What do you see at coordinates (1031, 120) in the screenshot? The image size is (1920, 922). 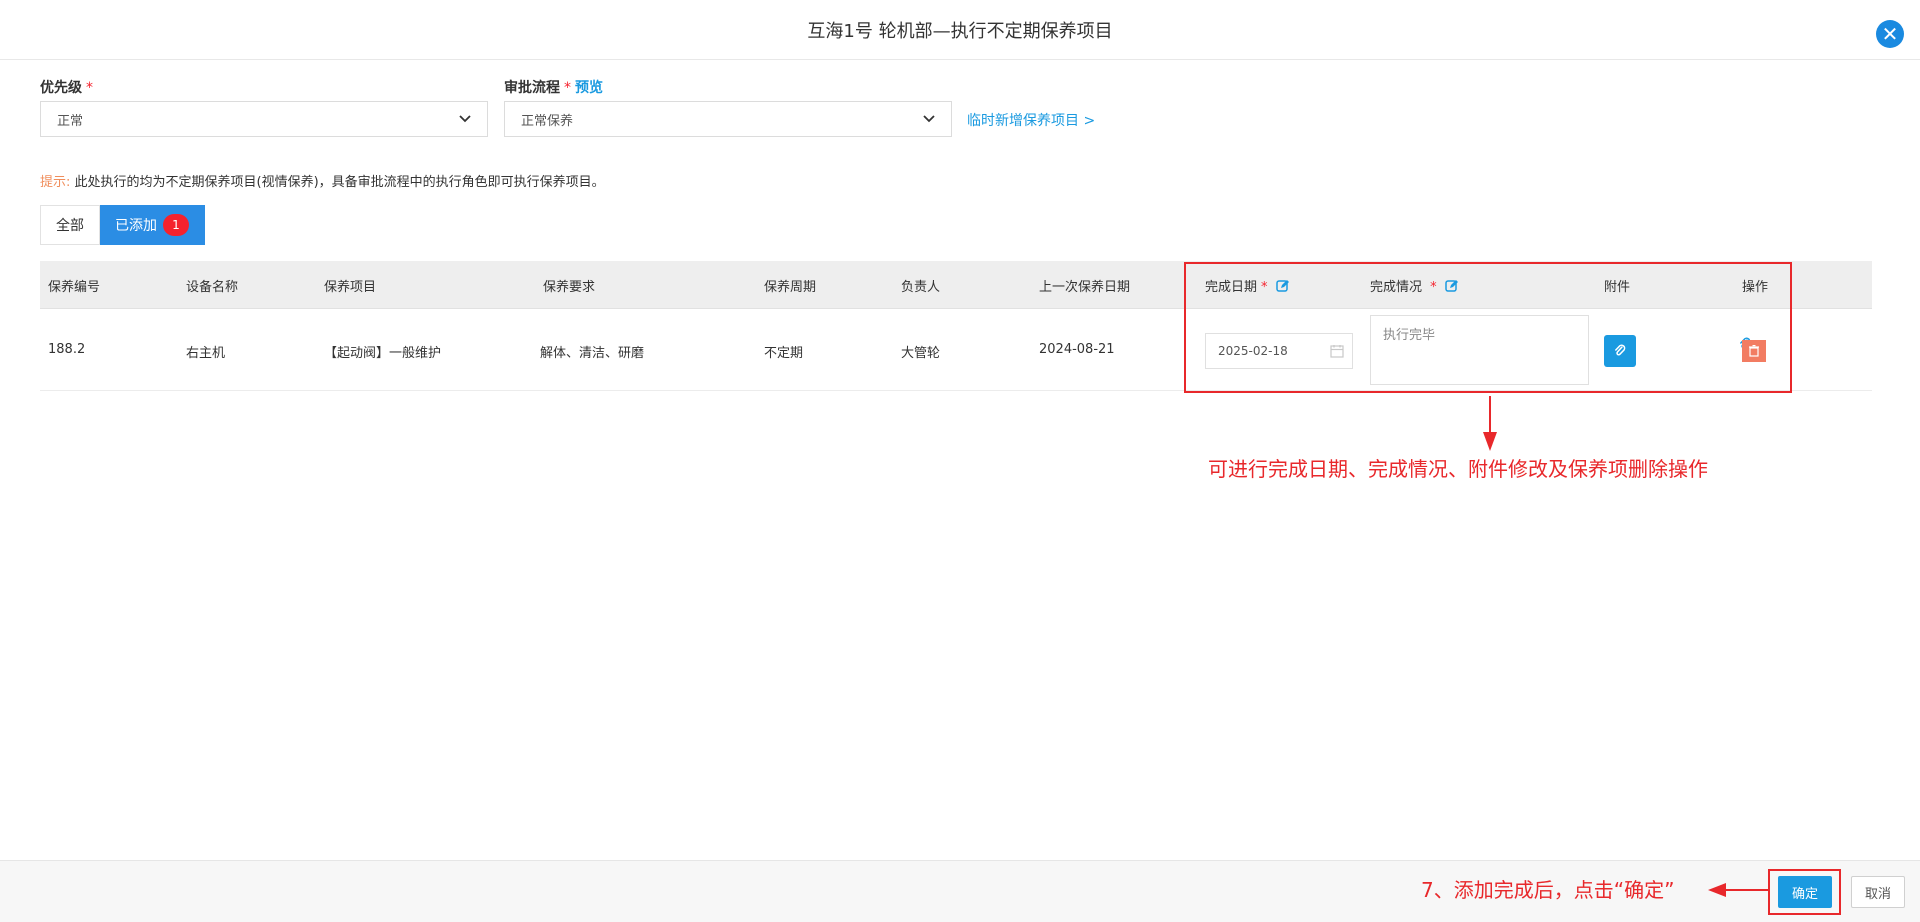 I see `add-temporary-item-link: 临时新增保养项目 >` at bounding box center [1031, 120].